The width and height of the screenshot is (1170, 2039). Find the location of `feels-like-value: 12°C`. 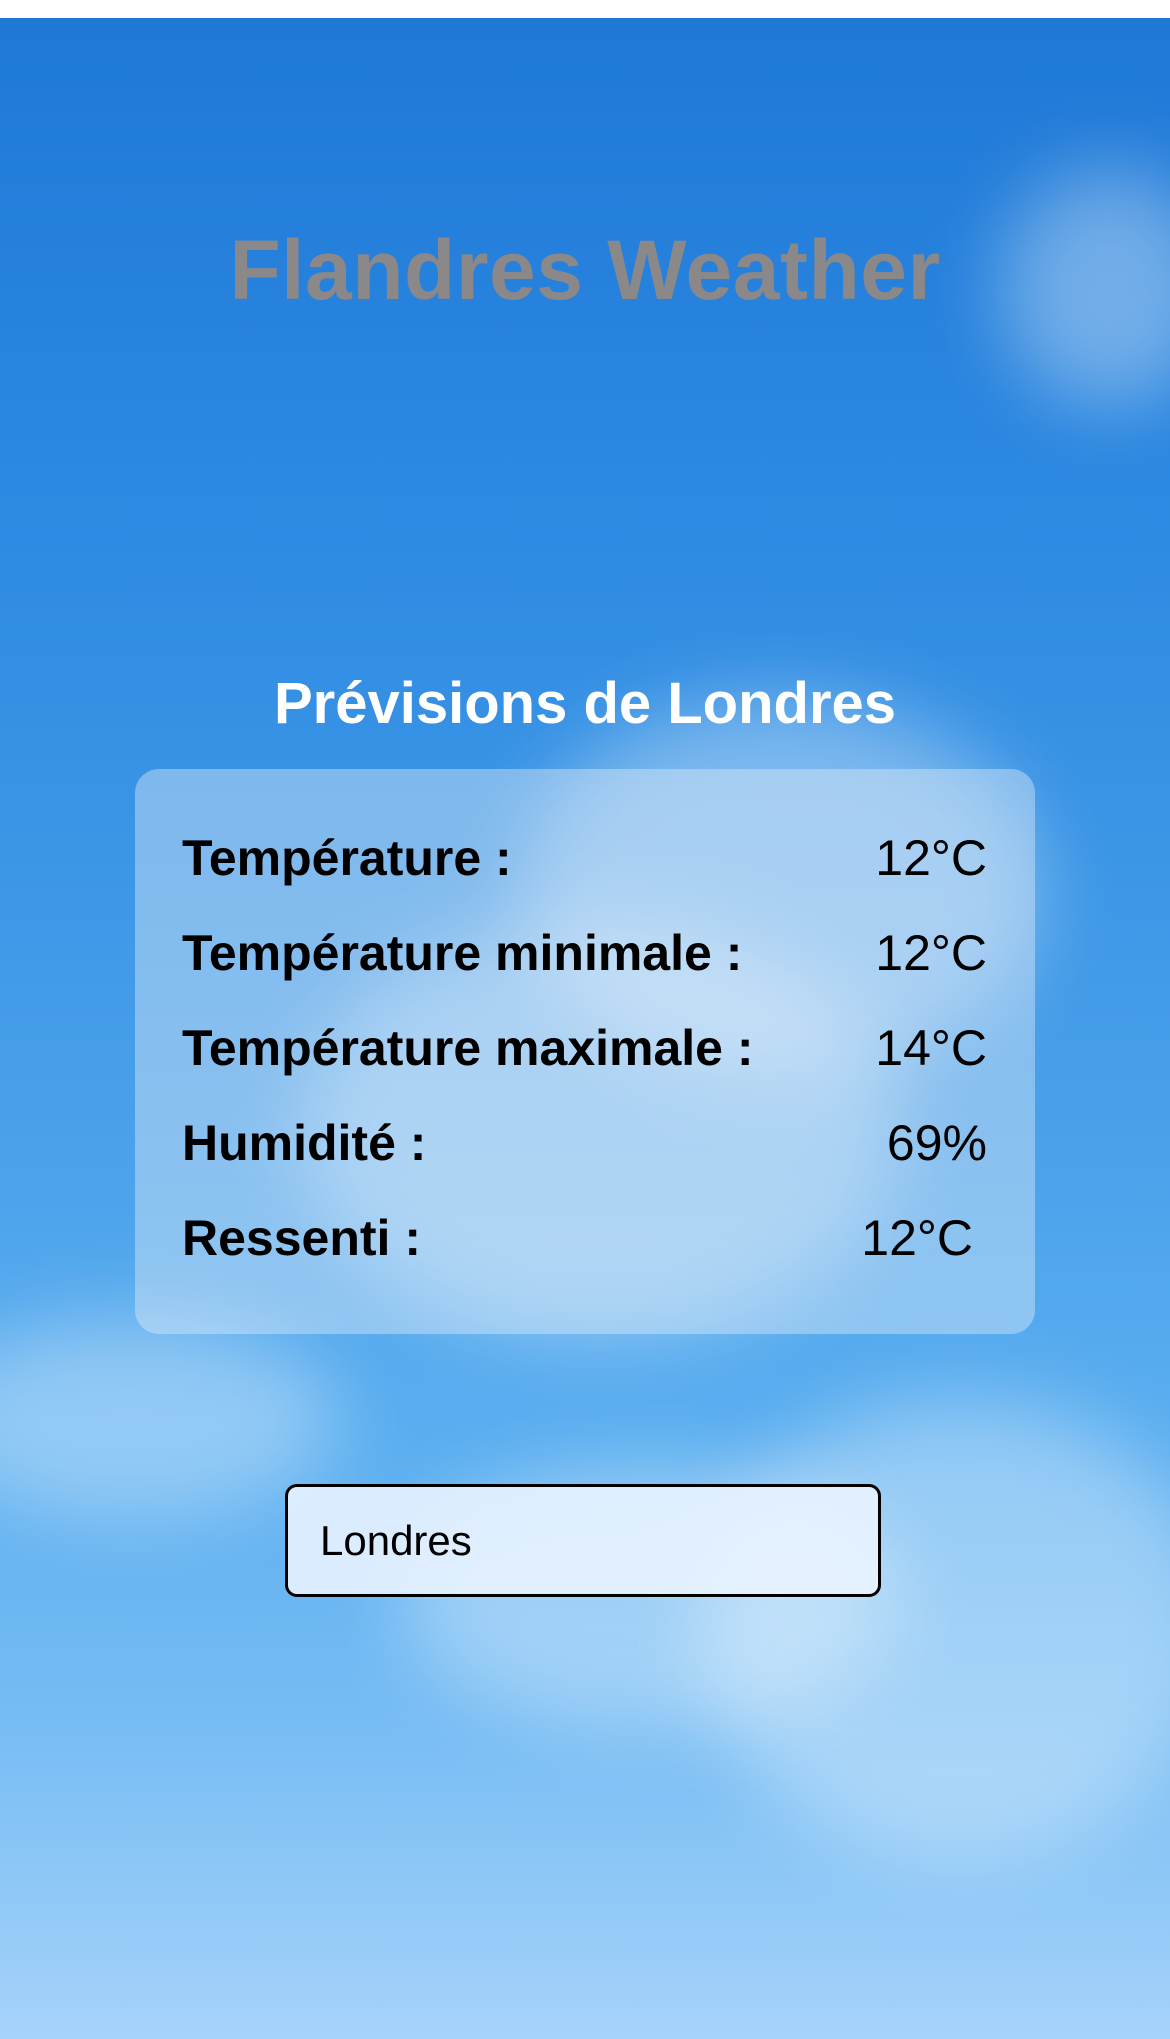

feels-like-value: 12°C is located at coordinates (917, 1238).